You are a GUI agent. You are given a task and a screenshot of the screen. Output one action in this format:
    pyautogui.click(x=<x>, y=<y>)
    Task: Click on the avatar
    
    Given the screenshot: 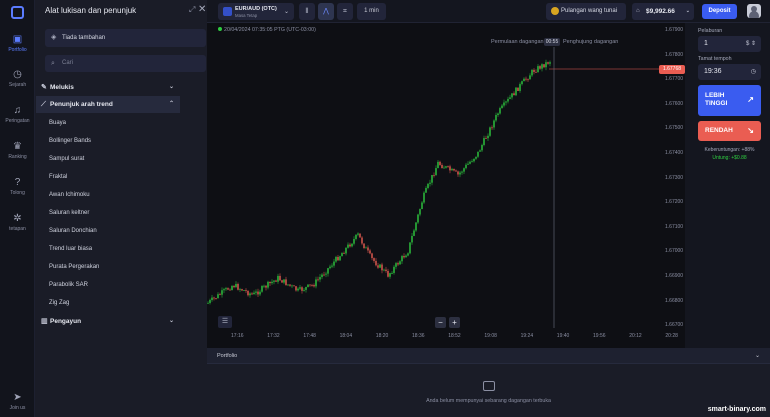 What is the action you would take?
    pyautogui.click(x=754, y=11)
    